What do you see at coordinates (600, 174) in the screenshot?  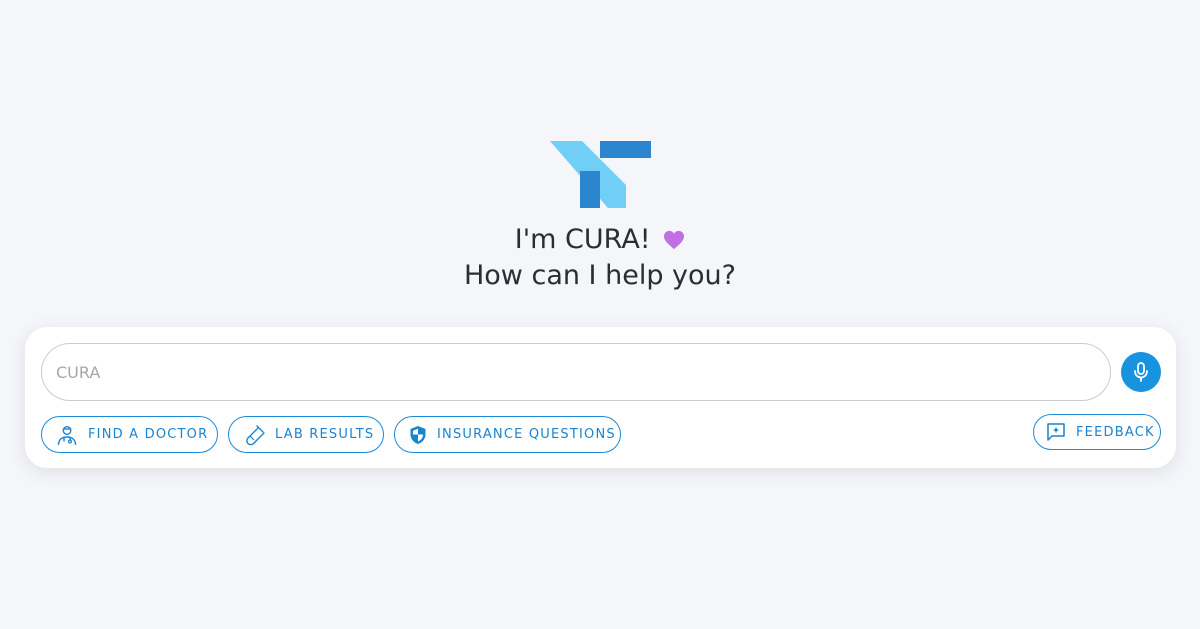 I see `cura-logo-icon` at bounding box center [600, 174].